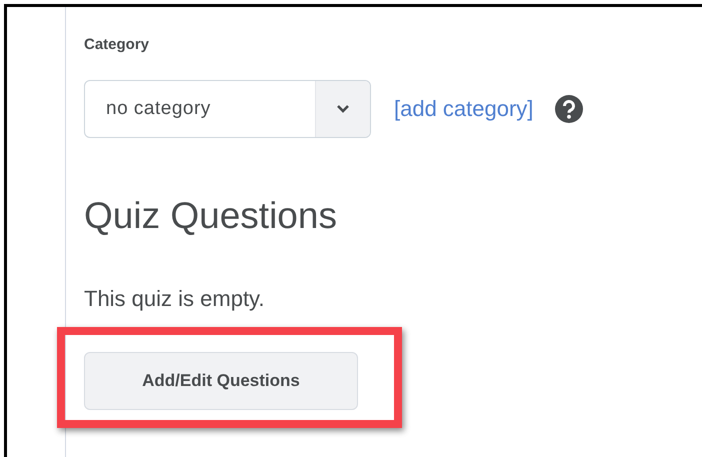 The image size is (702, 457). What do you see at coordinates (569, 109) in the screenshot?
I see `help-icon` at bounding box center [569, 109].